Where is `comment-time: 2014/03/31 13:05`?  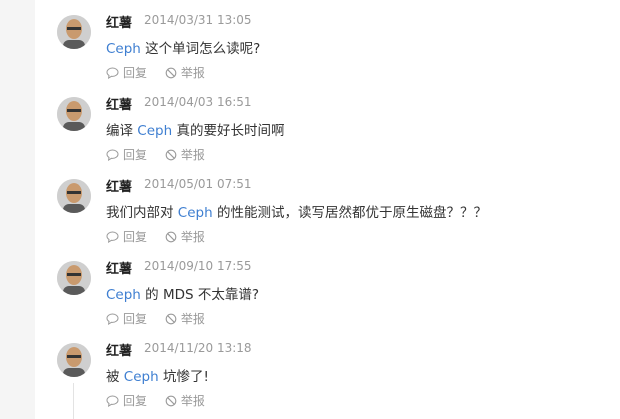 comment-time: 2014/03/31 13:05 is located at coordinates (198, 20).